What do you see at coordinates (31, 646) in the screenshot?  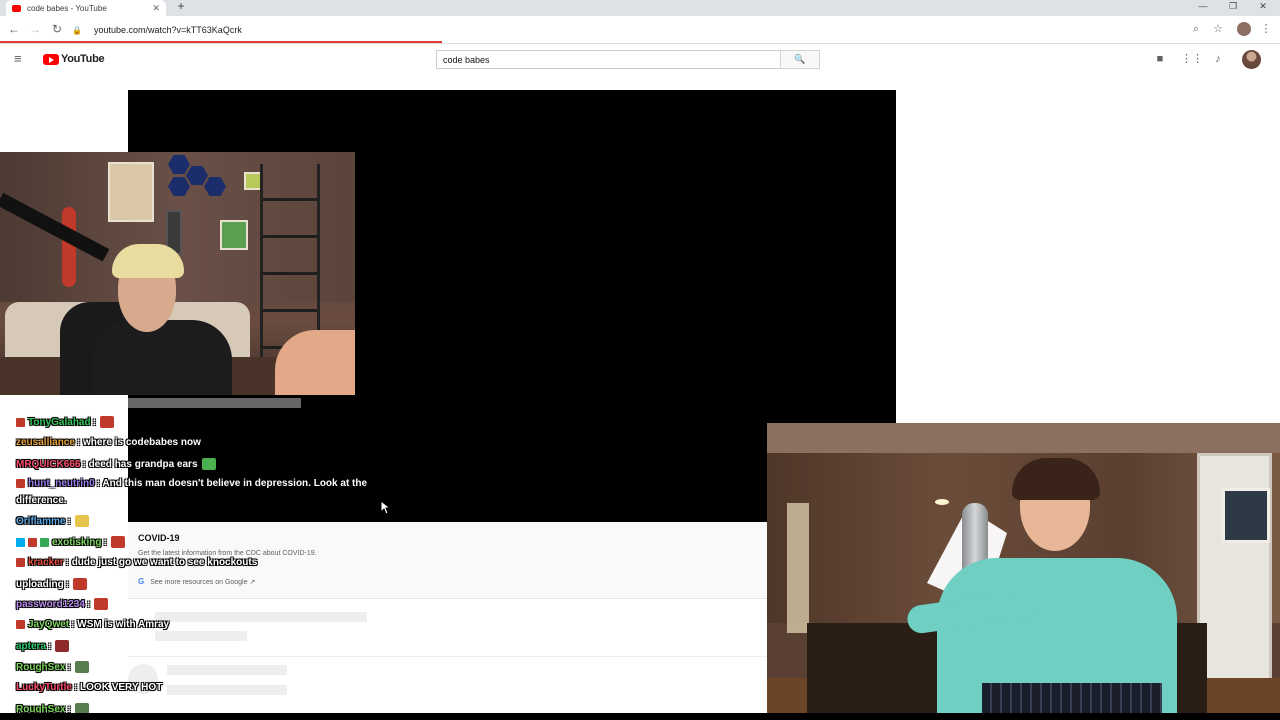 I see `chat-username: aptera` at bounding box center [31, 646].